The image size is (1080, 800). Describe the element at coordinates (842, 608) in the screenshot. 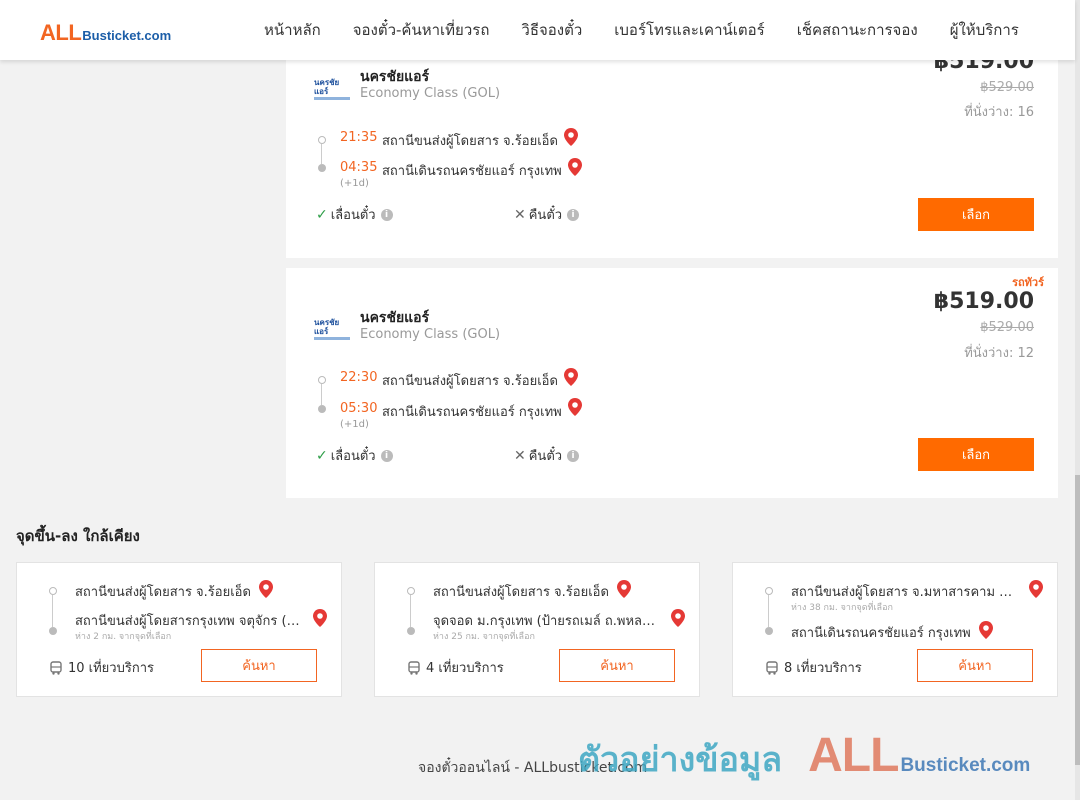

I see `distance-label: ห่าง 38 กม. จากจุดที่เลือก` at that location.